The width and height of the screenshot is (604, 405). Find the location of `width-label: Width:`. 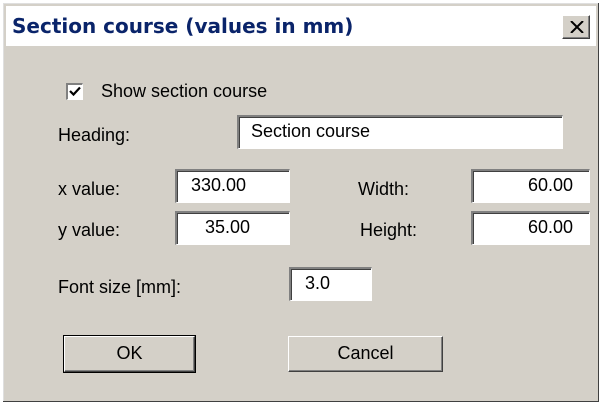

width-label: Width: is located at coordinates (384, 189).